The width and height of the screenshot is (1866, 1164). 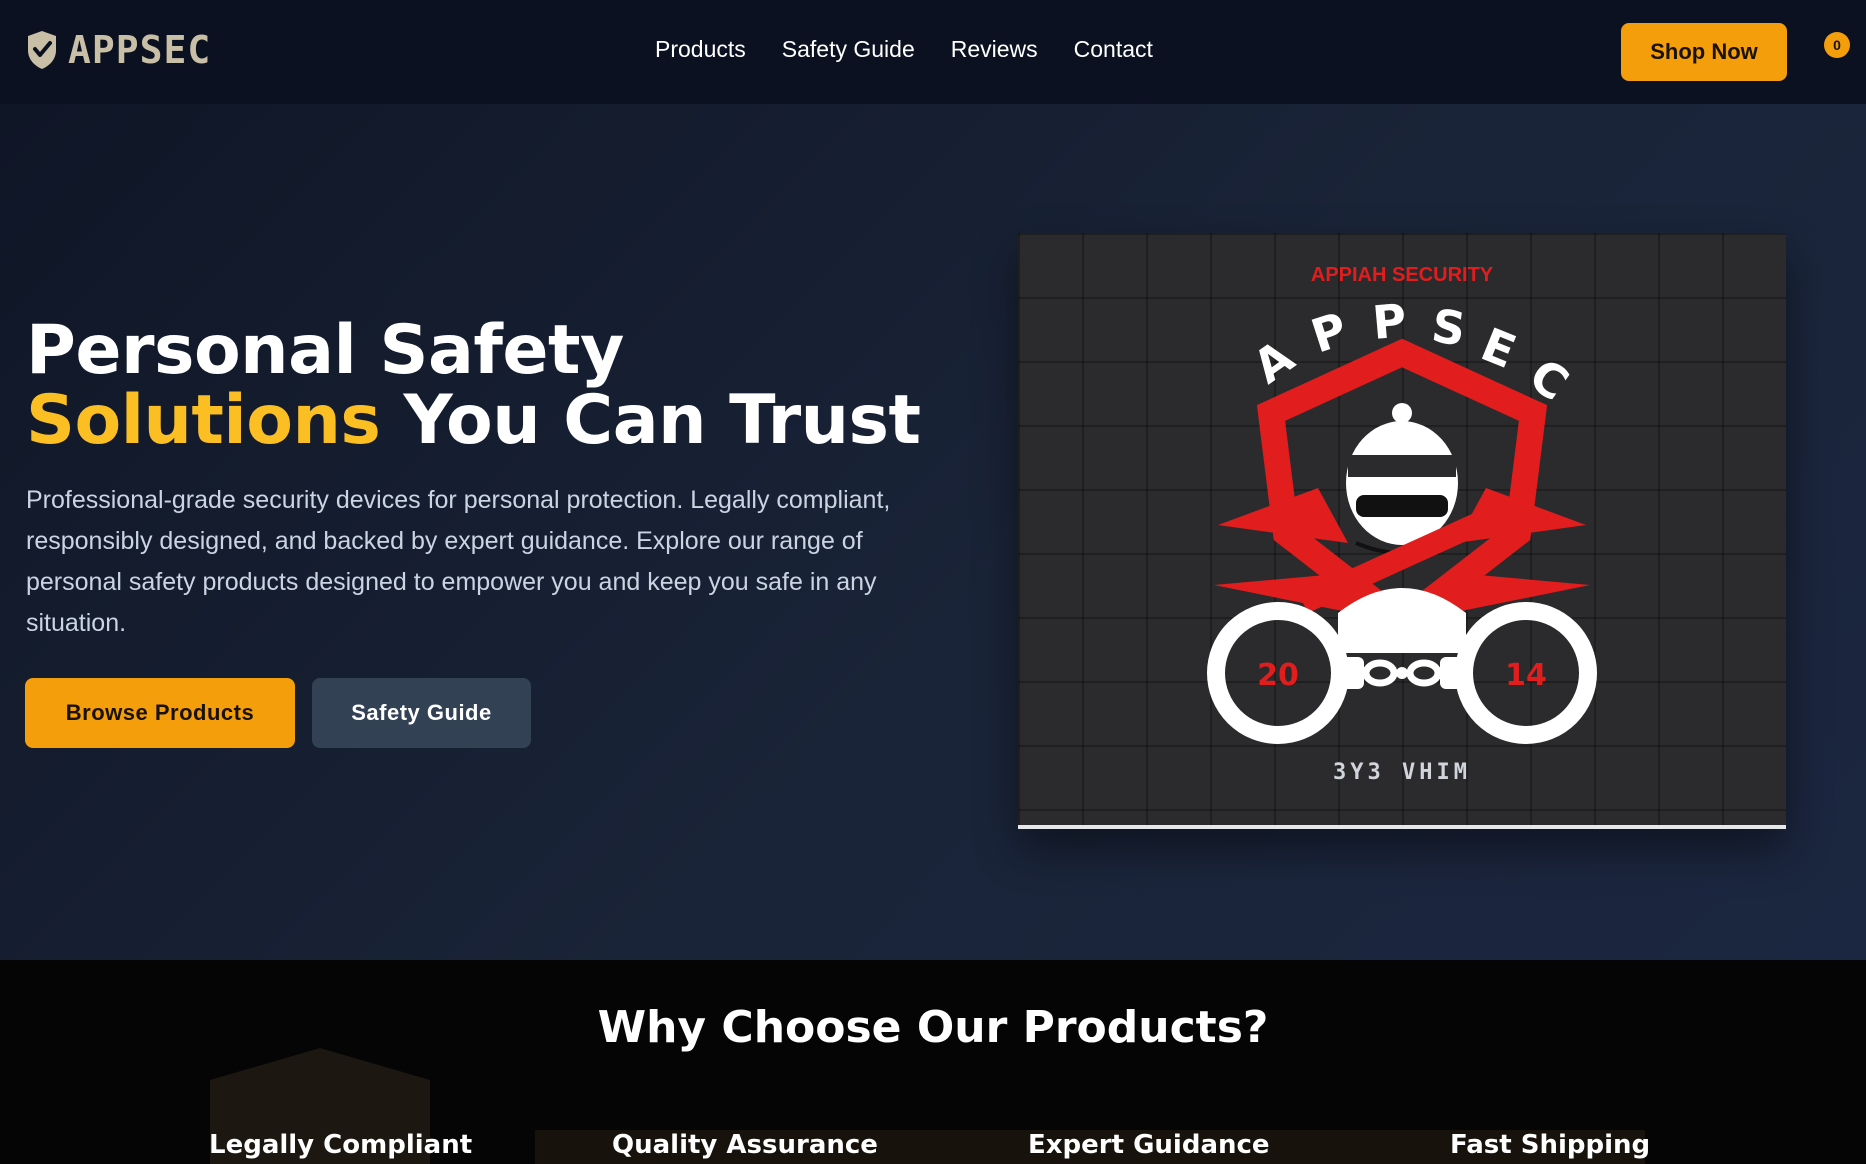 What do you see at coordinates (1278, 675) in the screenshot?
I see `emblem-left-number: 20` at bounding box center [1278, 675].